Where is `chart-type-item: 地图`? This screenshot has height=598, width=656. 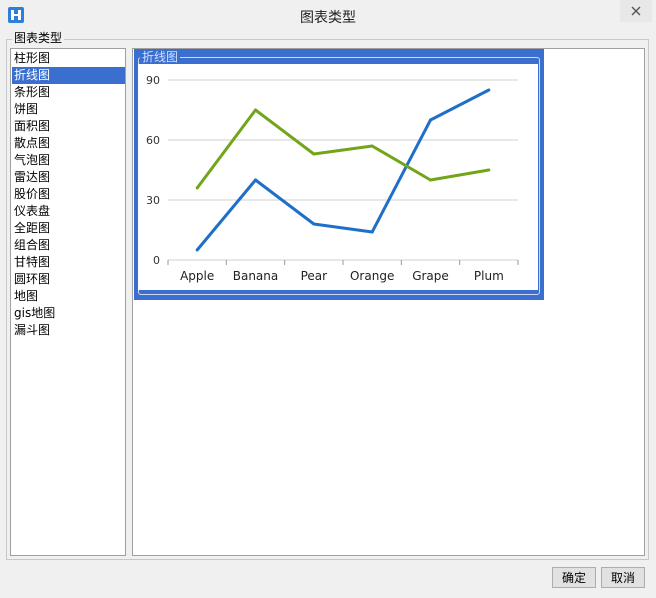 chart-type-item: 地图 is located at coordinates (68, 296).